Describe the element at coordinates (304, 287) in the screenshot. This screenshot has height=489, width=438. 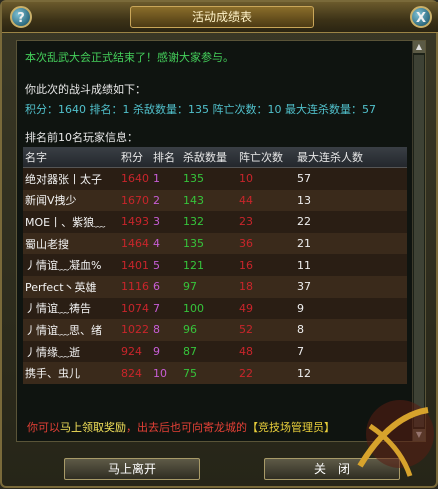
I see `player-max-streak: 37` at that location.